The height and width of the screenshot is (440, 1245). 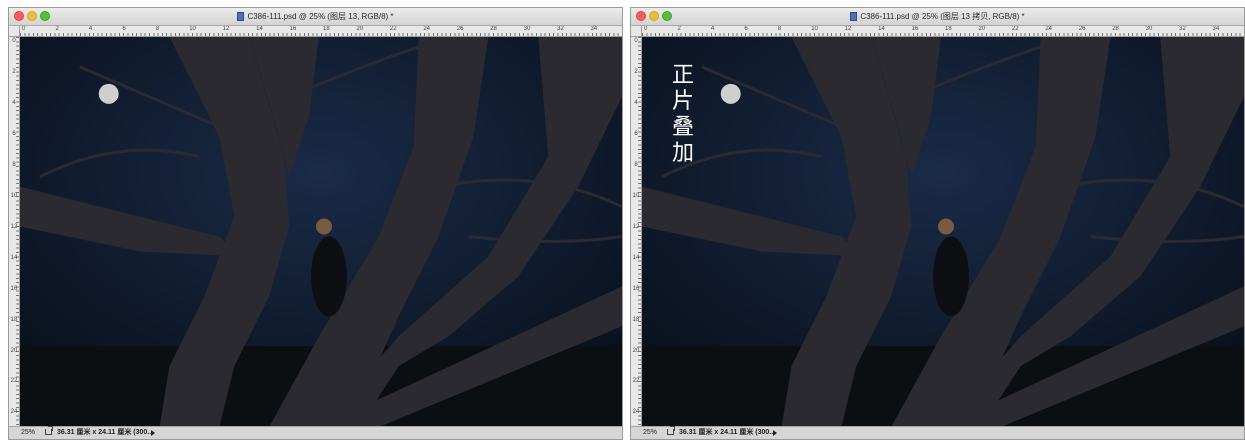 I want to click on overlay-caption: 正 片 叠 加, so click(x=684, y=115).